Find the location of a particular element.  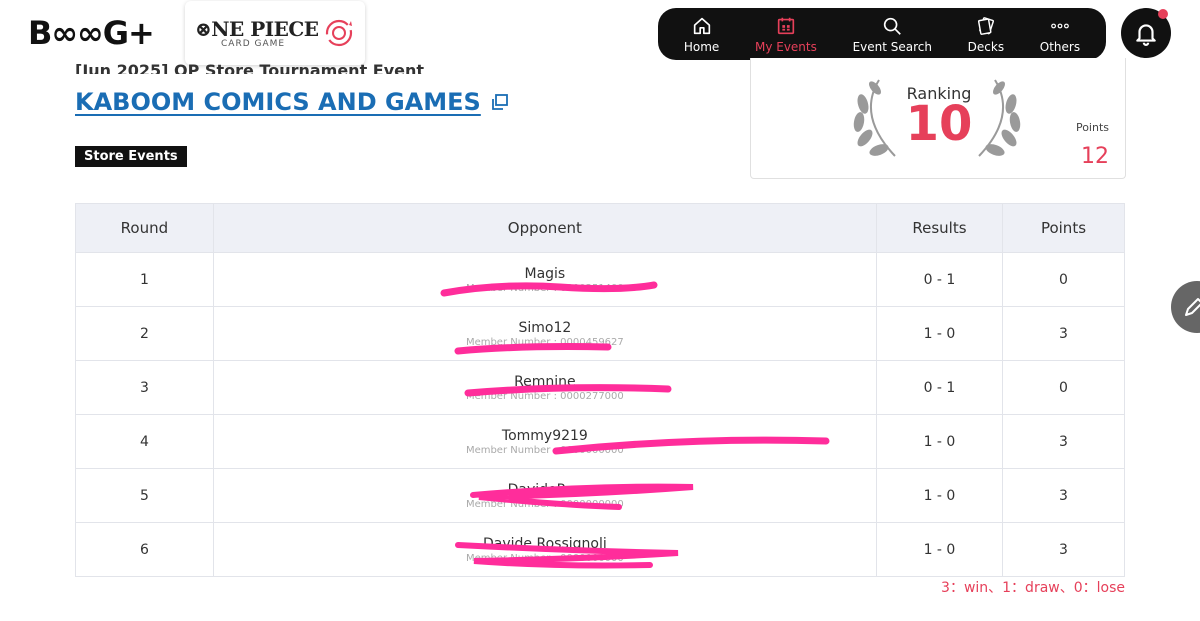

points-label: Points is located at coordinates (1092, 127).